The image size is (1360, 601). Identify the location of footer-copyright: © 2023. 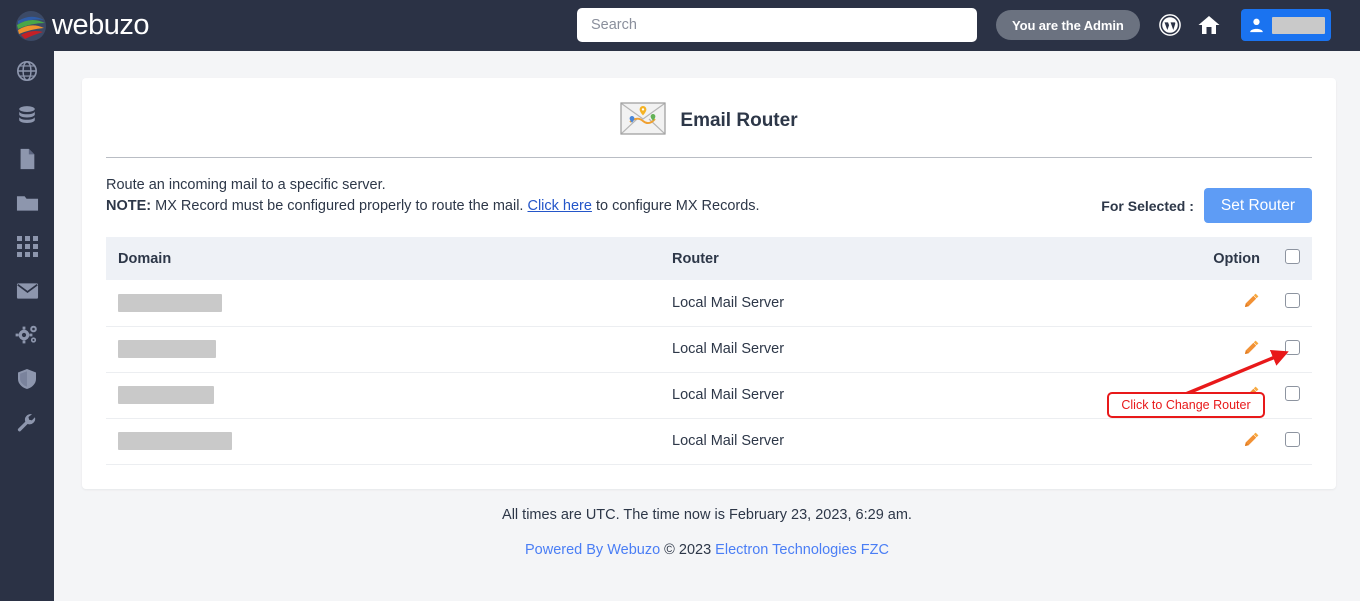
(688, 550).